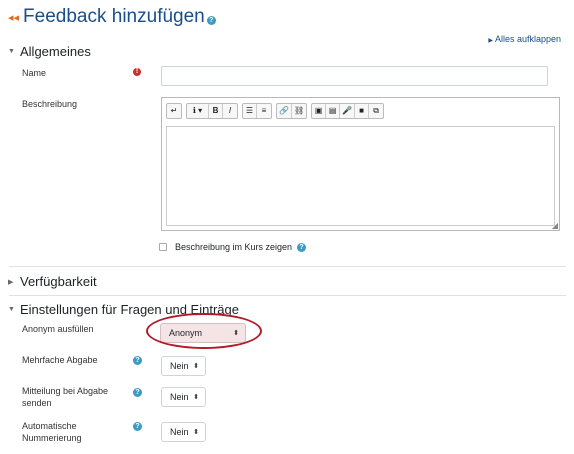  I want to click on name-input, so click(354, 76).